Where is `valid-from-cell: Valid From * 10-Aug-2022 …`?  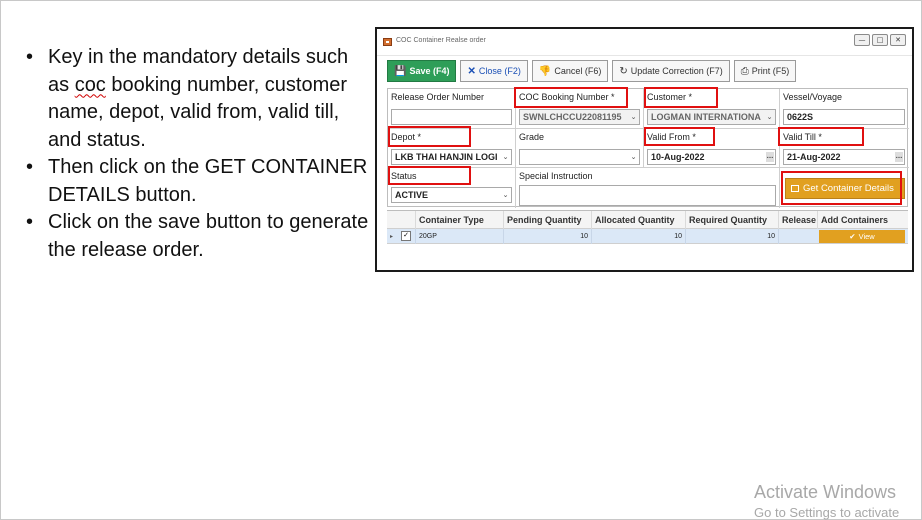 valid-from-cell: Valid From * 10-Aug-2022 … is located at coordinates (712, 148).